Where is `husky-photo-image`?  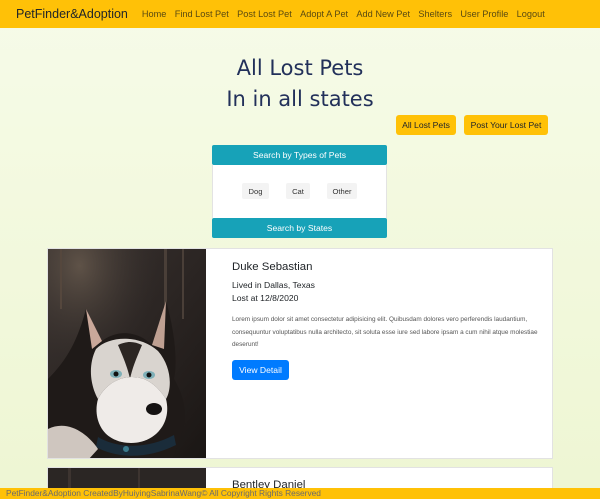
husky-photo-image is located at coordinates (127, 353).